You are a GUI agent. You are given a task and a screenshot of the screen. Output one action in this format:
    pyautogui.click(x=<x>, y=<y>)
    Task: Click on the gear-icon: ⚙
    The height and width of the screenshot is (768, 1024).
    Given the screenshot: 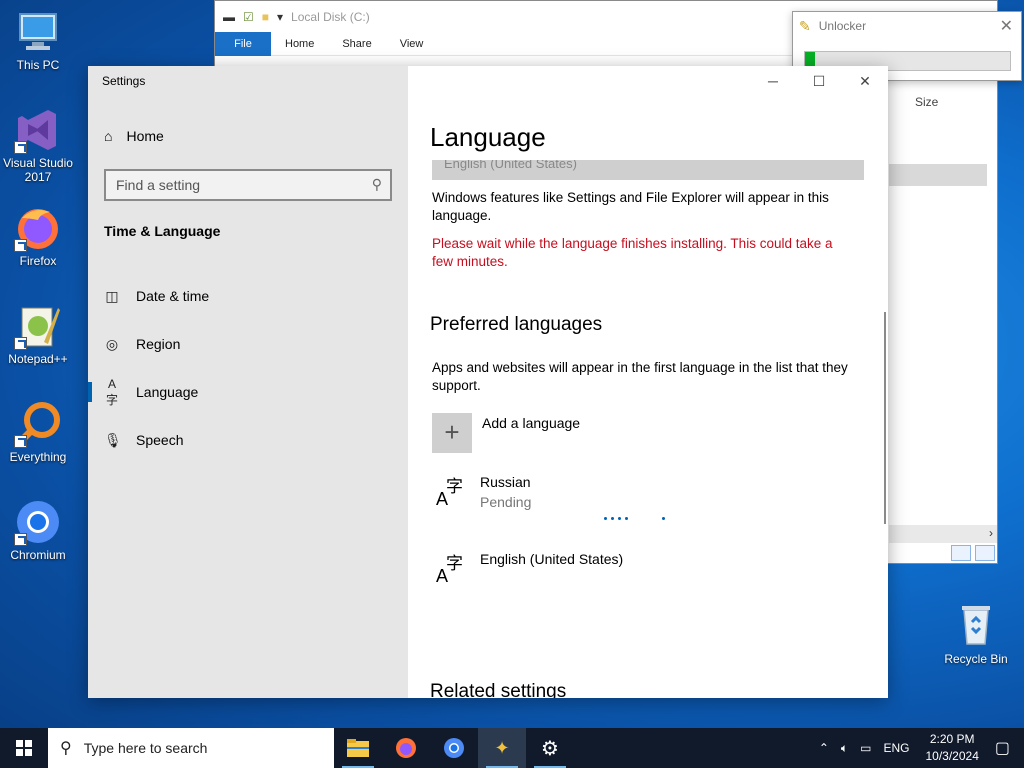 What is the action you would take?
    pyautogui.click(x=550, y=748)
    